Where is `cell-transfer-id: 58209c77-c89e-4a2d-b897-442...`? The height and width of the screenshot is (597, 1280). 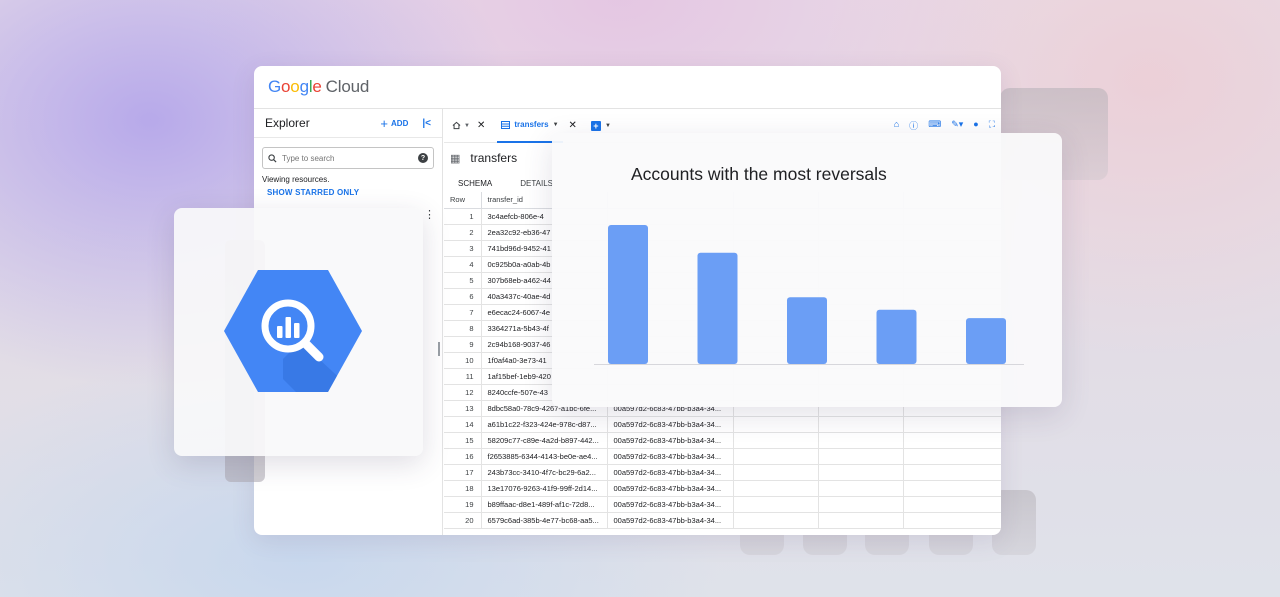
cell-transfer-id: 58209c77-c89e-4a2d-b897-442... is located at coordinates (544, 440).